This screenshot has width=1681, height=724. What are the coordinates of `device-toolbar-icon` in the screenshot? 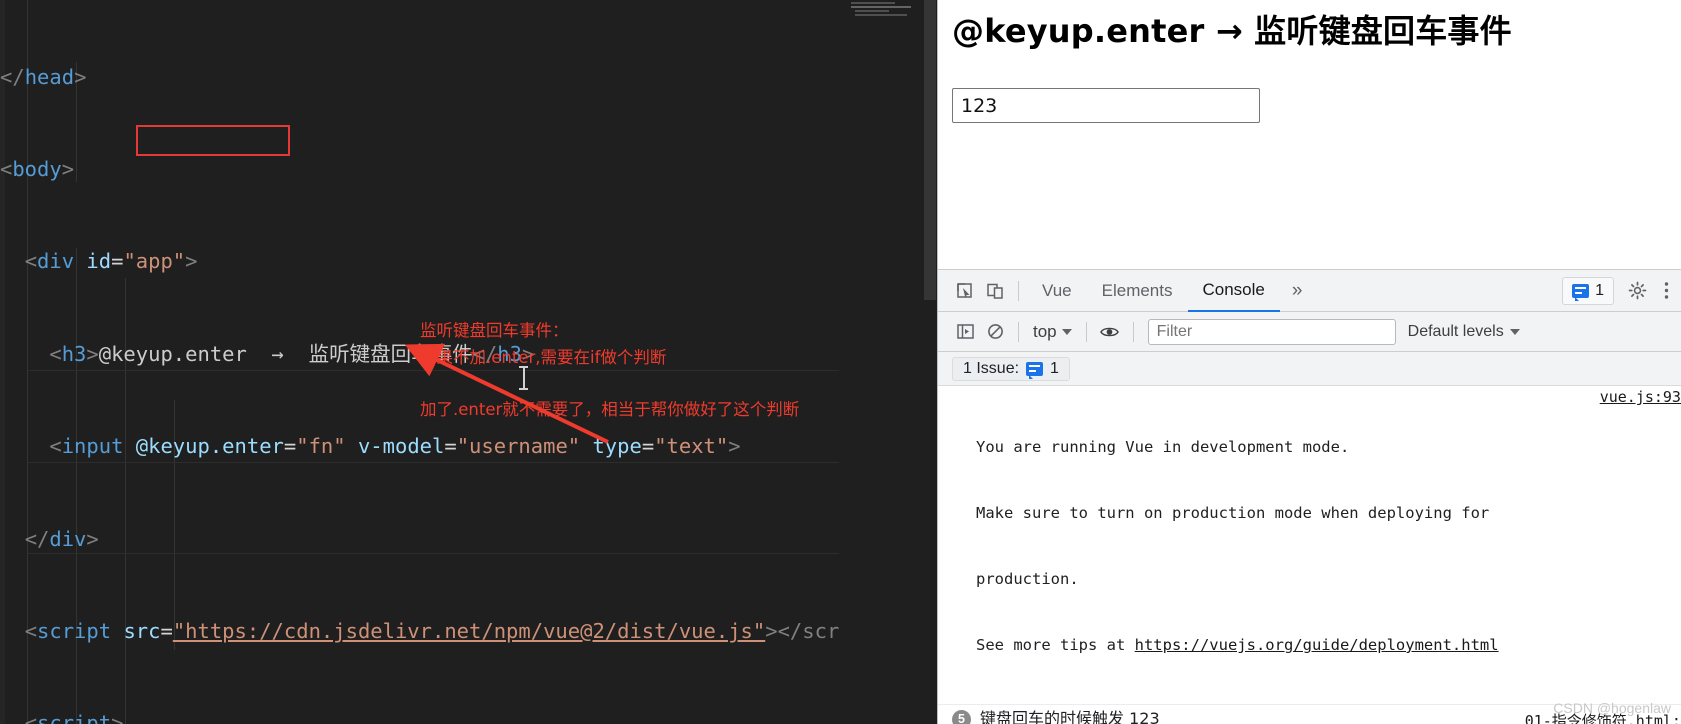 It's located at (995, 291).